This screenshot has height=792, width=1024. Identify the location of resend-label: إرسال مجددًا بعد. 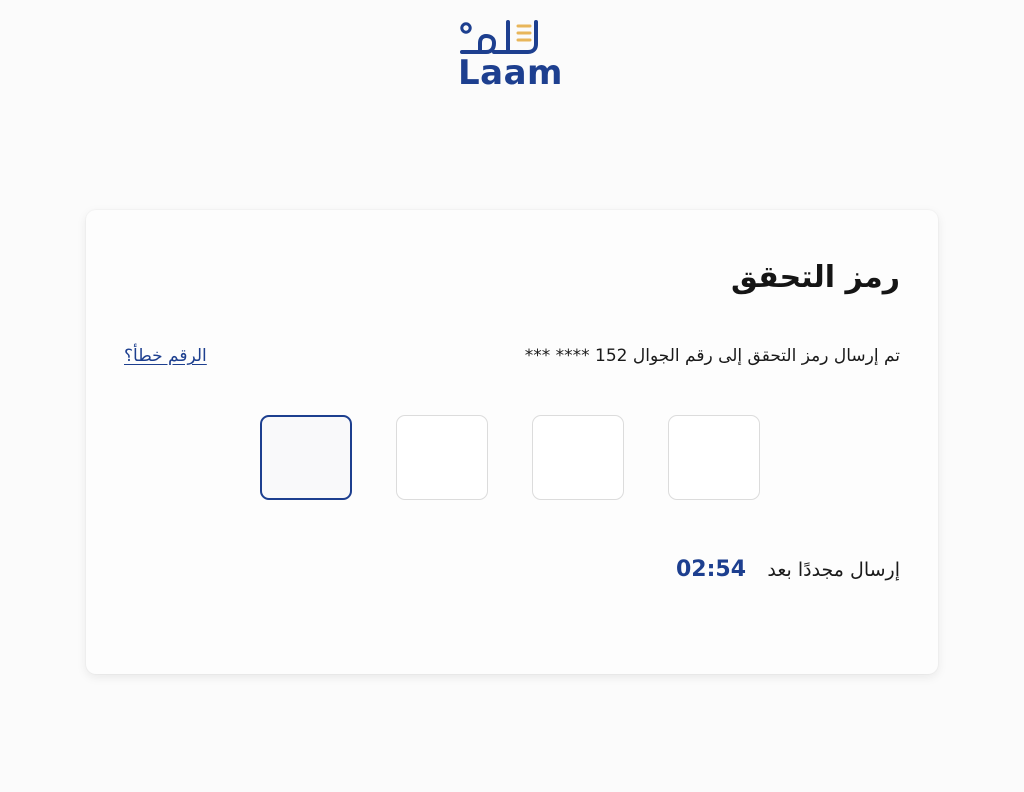
(833, 570).